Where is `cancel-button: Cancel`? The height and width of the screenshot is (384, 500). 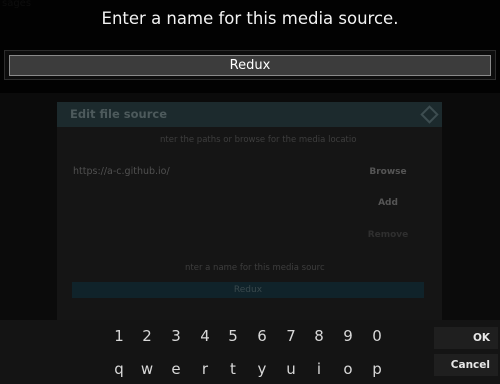 cancel-button: Cancel is located at coordinates (466, 365).